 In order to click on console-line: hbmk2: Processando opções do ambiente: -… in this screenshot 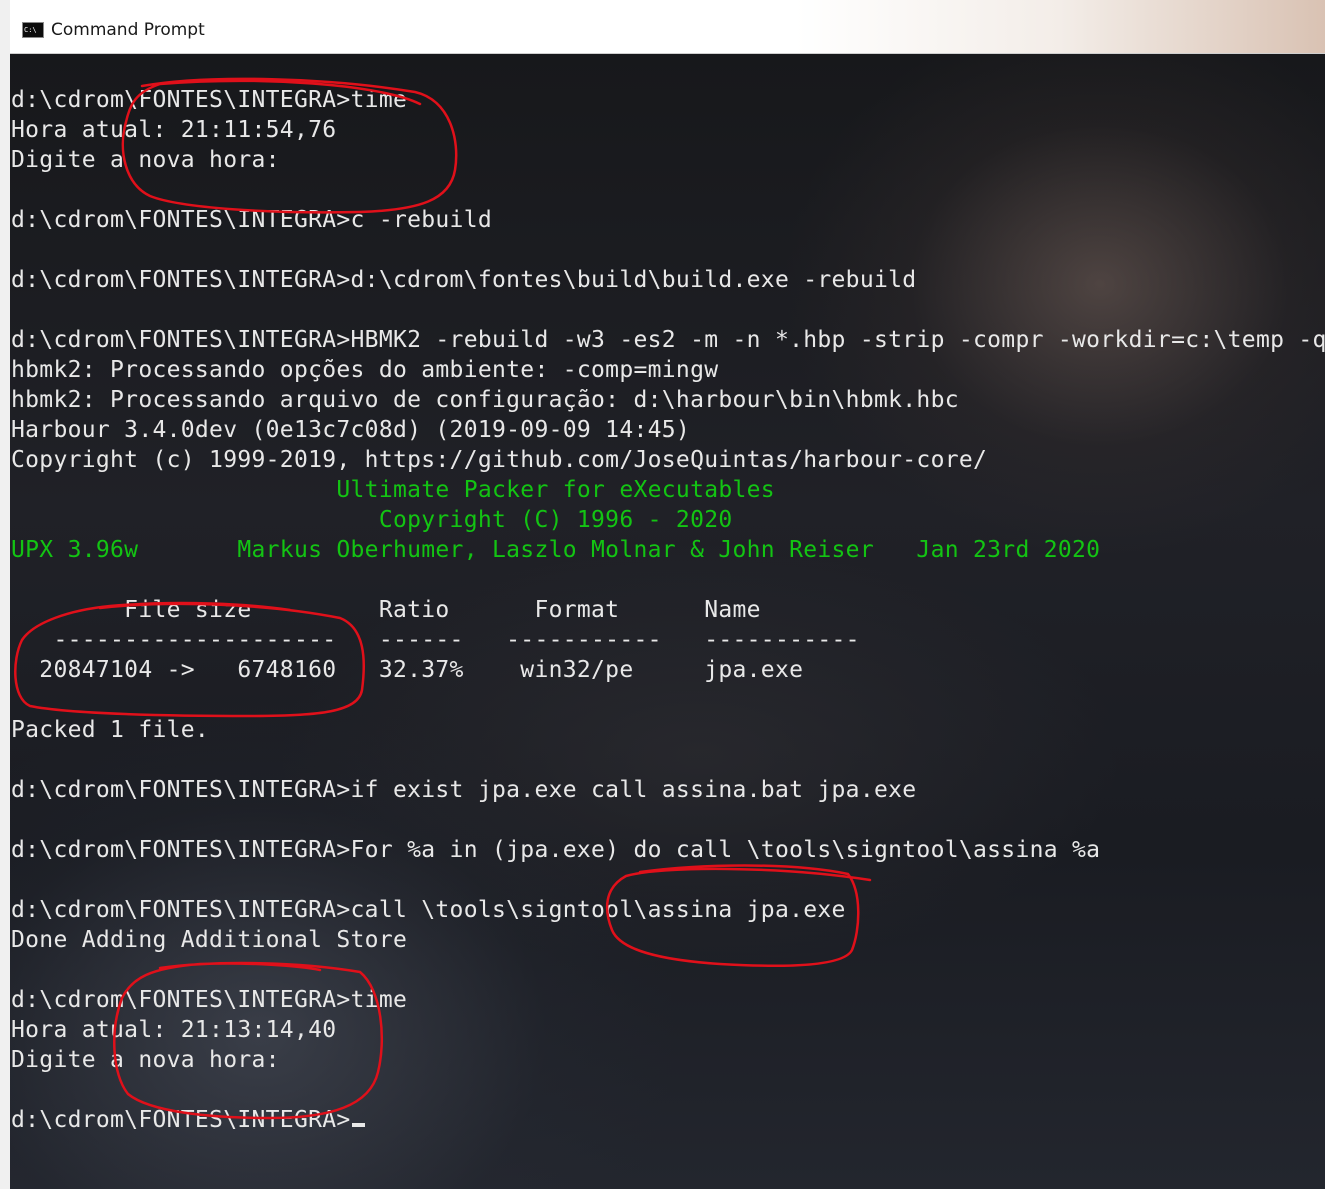, I will do `click(365, 370)`.